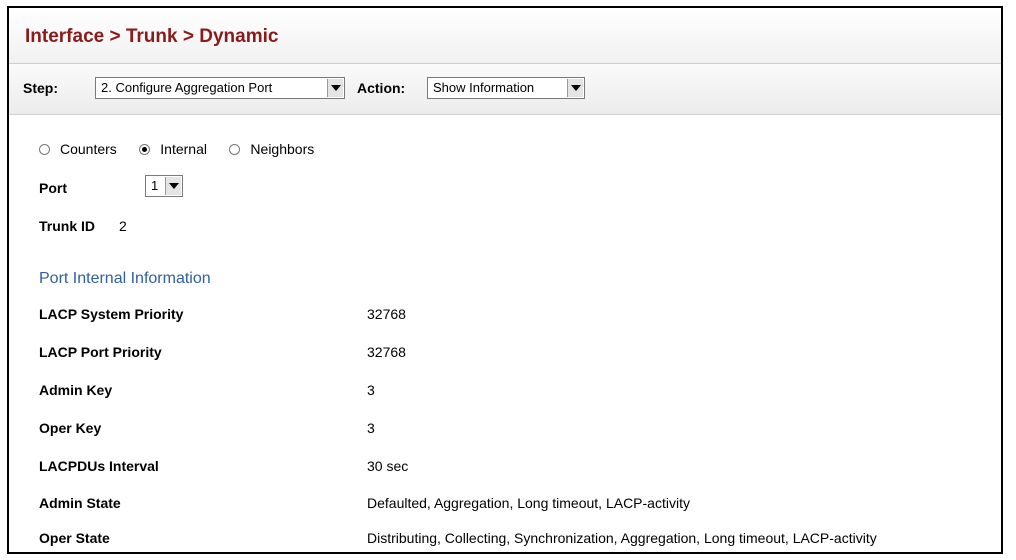 This screenshot has width=1016, height=560. I want to click on radio-internal: Internal, so click(173, 149).